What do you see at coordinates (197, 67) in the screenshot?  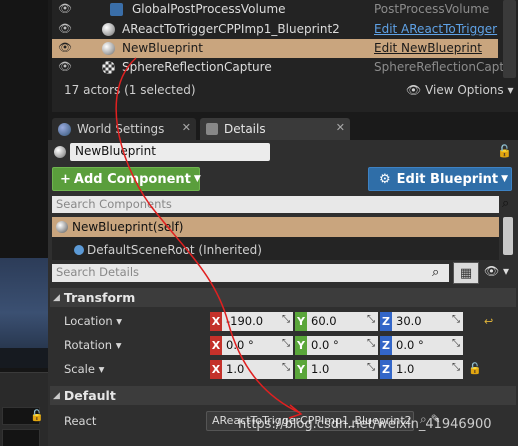 I see `outliner-row-name: SphereReflectionCapture` at bounding box center [197, 67].